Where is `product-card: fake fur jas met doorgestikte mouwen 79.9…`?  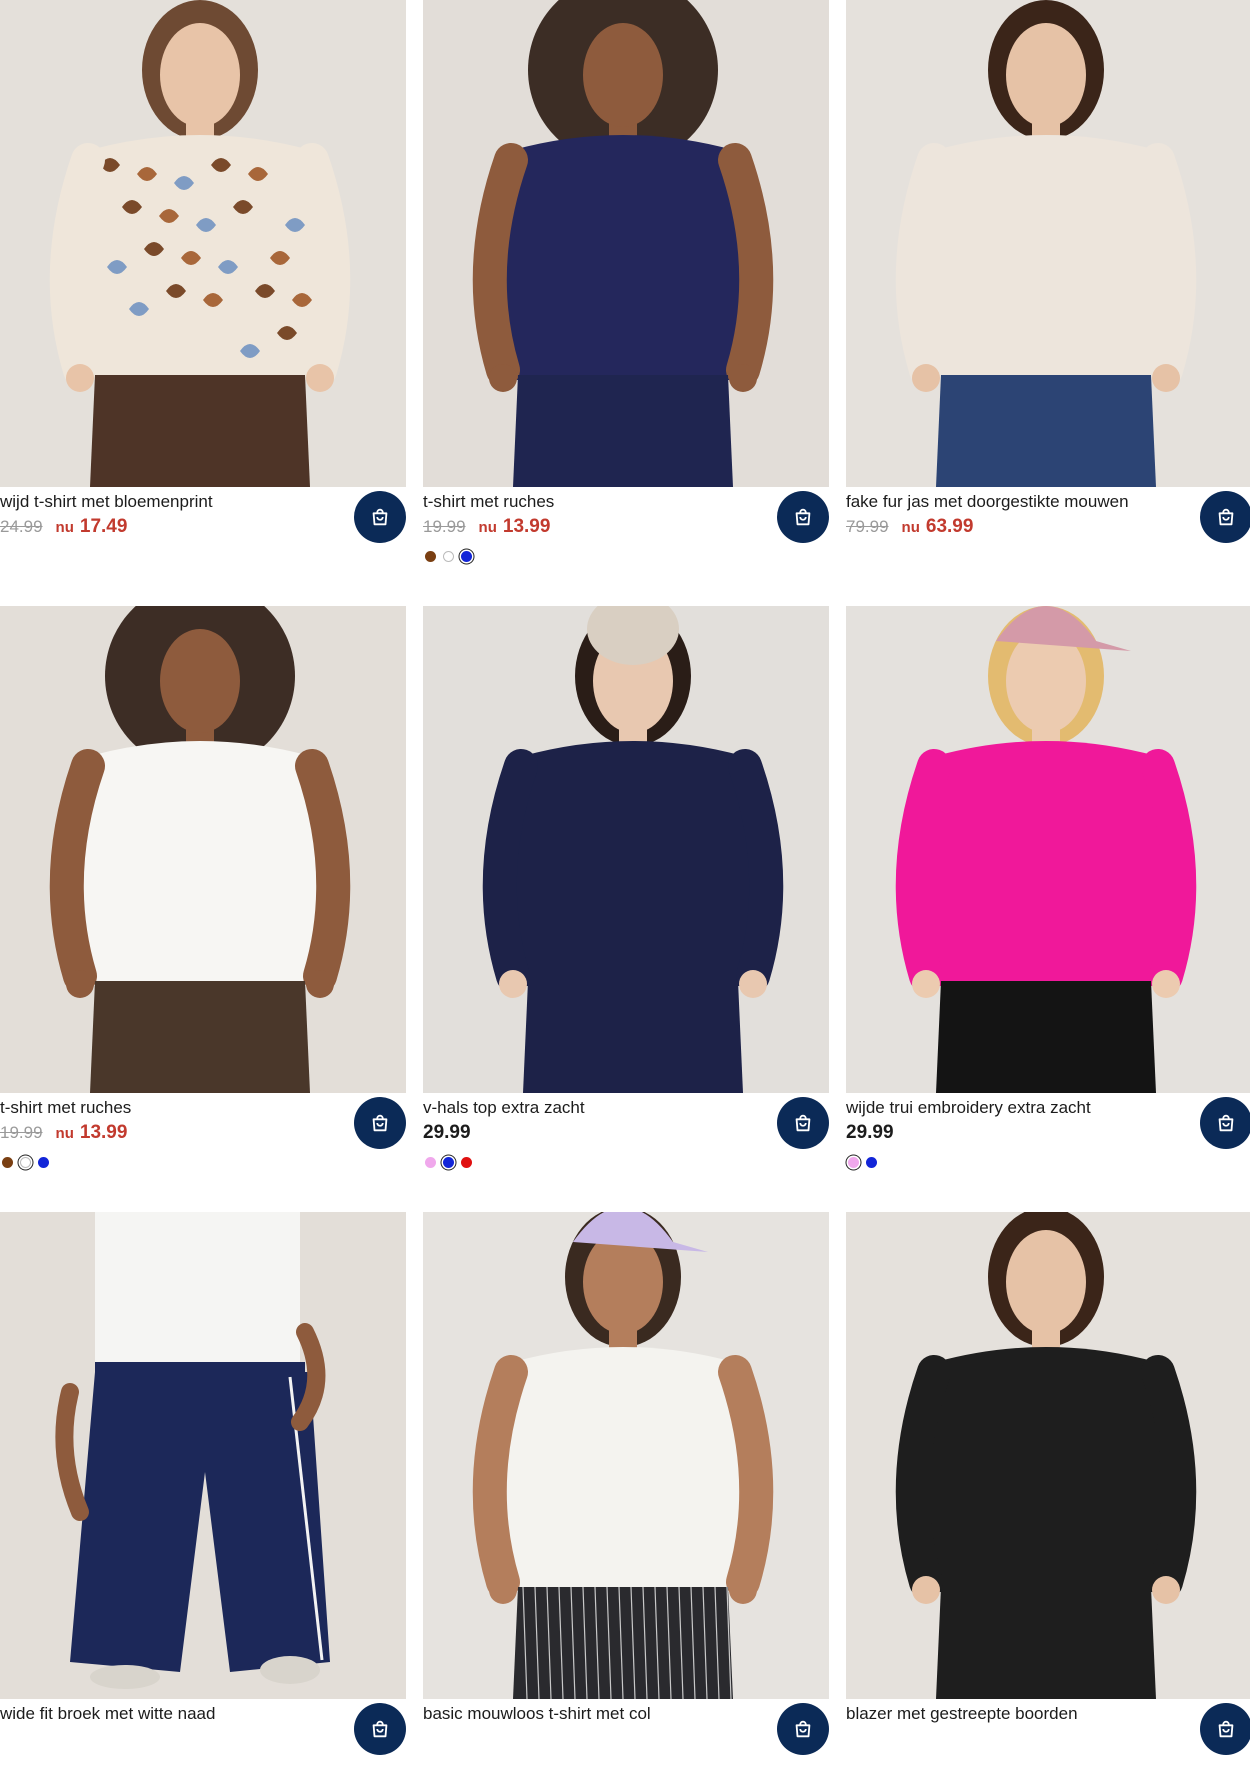 product-card: fake fur jas met doorgestikte mouwen 79.9… is located at coordinates (1048, 280).